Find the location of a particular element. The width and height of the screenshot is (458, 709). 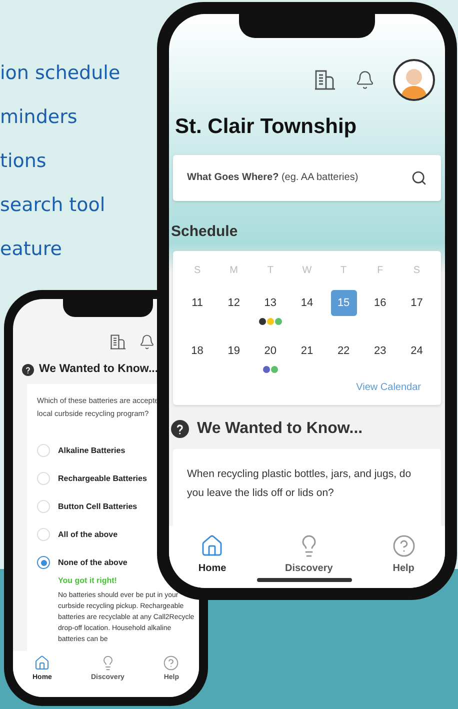

feedback-title: You got it right! is located at coordinates (88, 581).